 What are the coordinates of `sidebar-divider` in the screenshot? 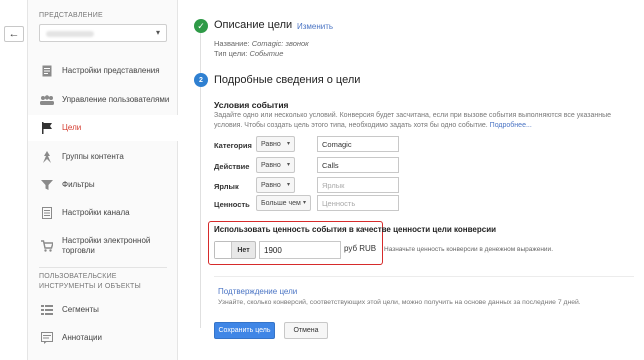 It's located at (103, 267).